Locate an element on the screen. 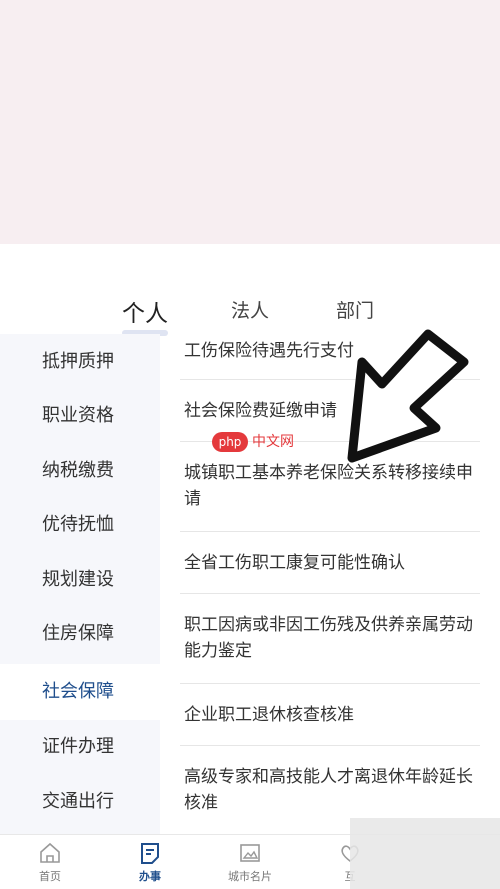 The image size is (500, 889). image-icon is located at coordinates (250, 853).